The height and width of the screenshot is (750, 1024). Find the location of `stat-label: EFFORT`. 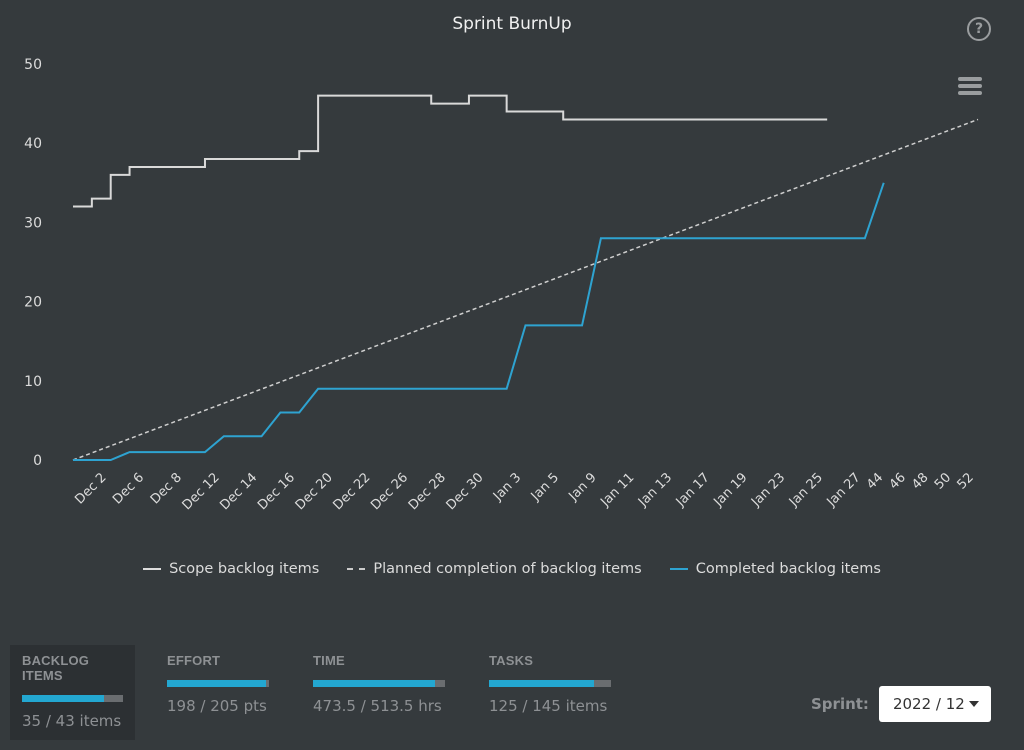

stat-label: EFFORT is located at coordinates (194, 660).